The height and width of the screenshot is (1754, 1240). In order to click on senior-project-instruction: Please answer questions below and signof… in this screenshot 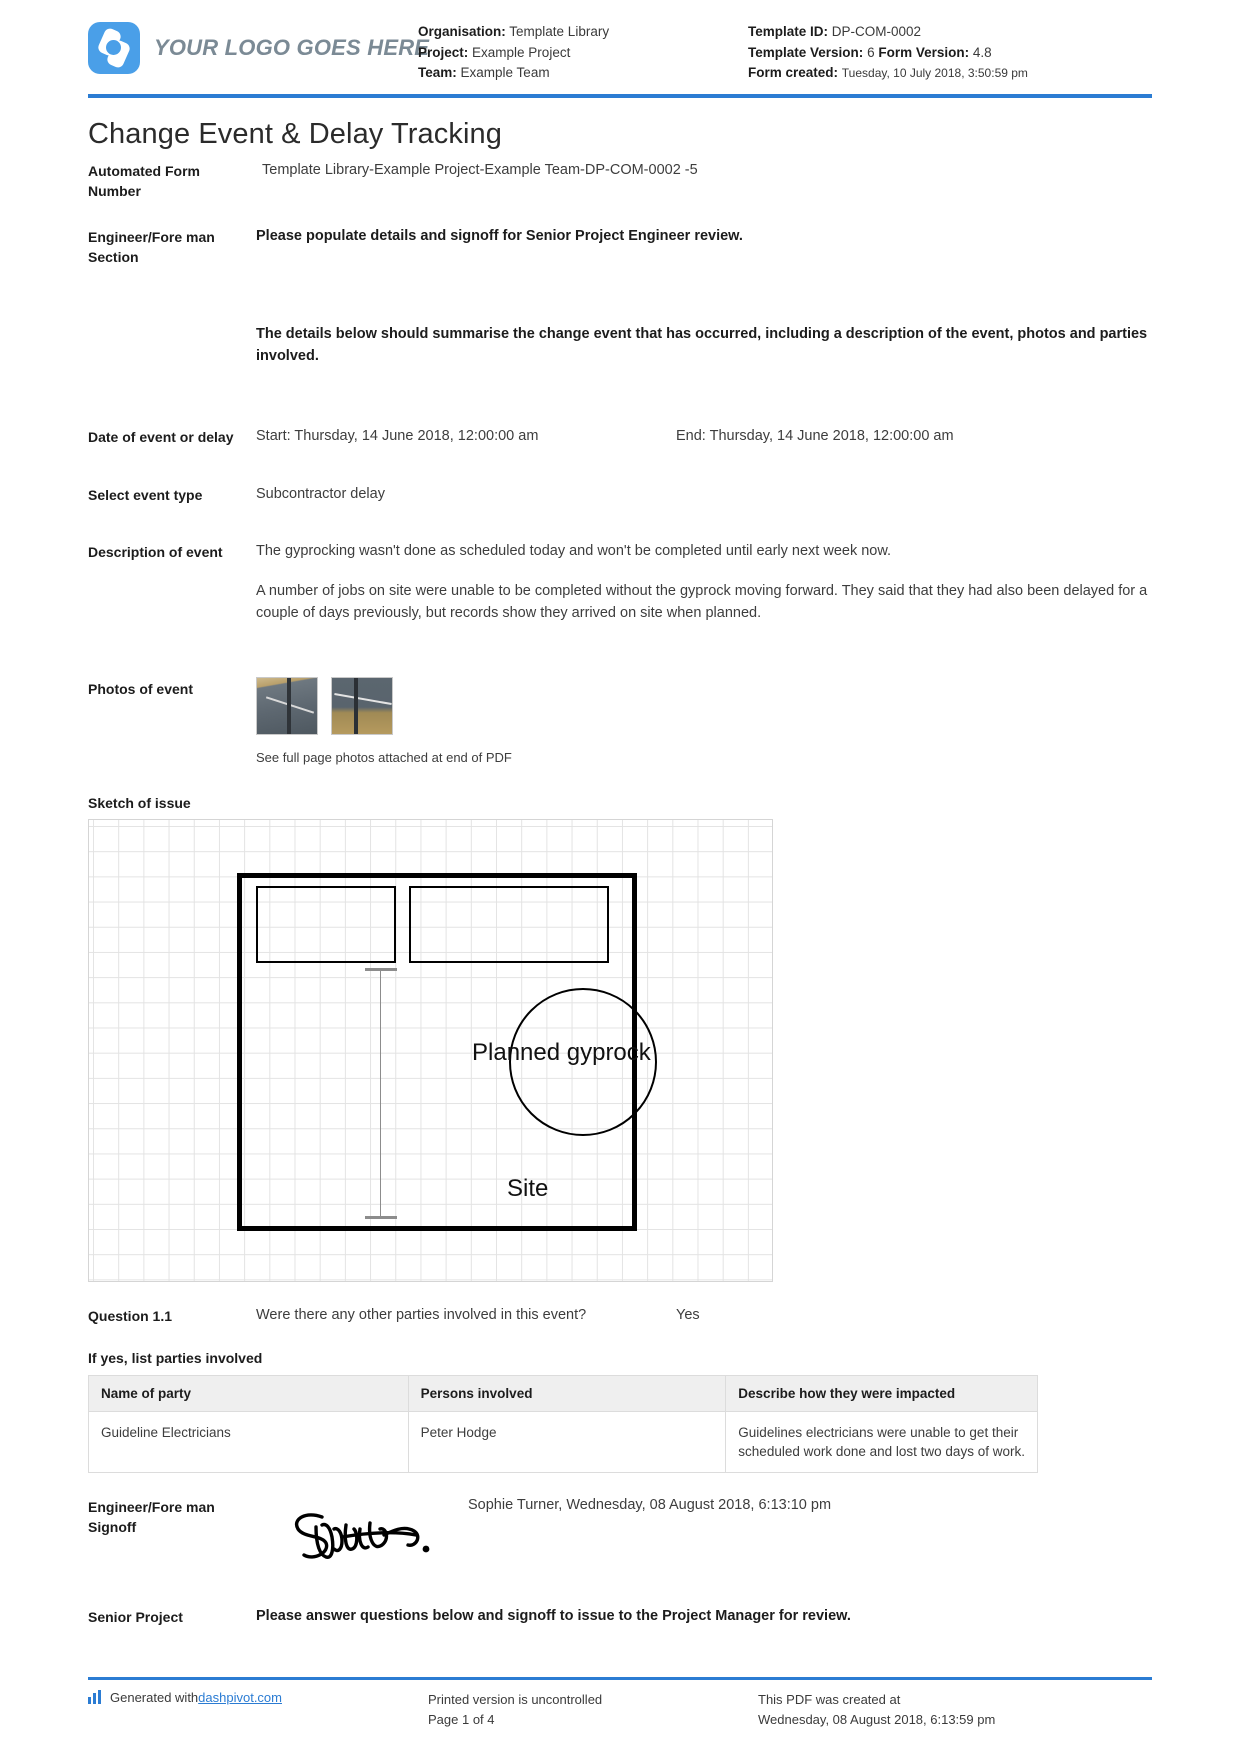, I will do `click(553, 1615)`.